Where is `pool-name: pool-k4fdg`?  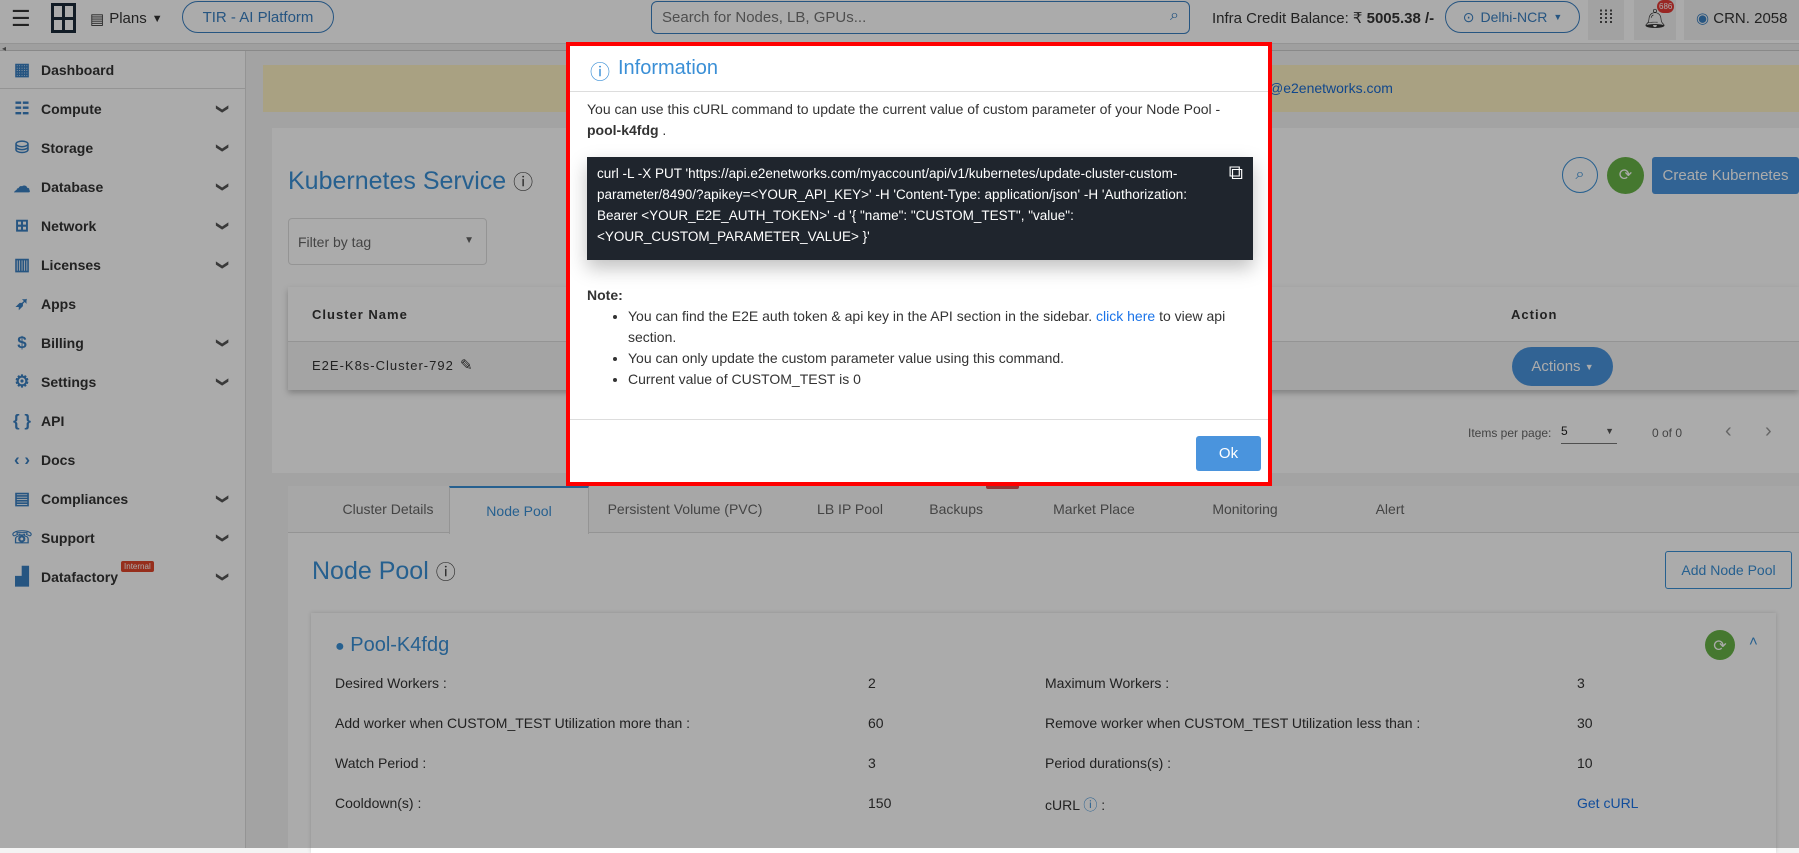 pool-name: pool-k4fdg is located at coordinates (623, 130).